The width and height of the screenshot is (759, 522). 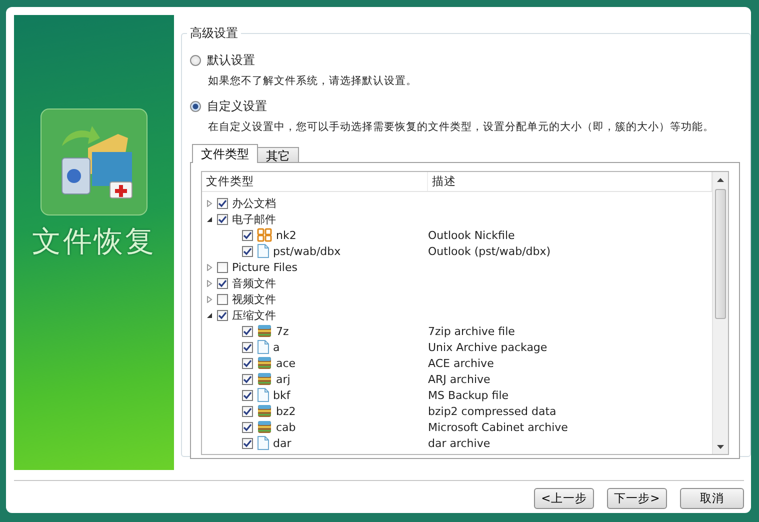 What do you see at coordinates (459, 379) in the screenshot?
I see `description-cell: ARJ archive` at bounding box center [459, 379].